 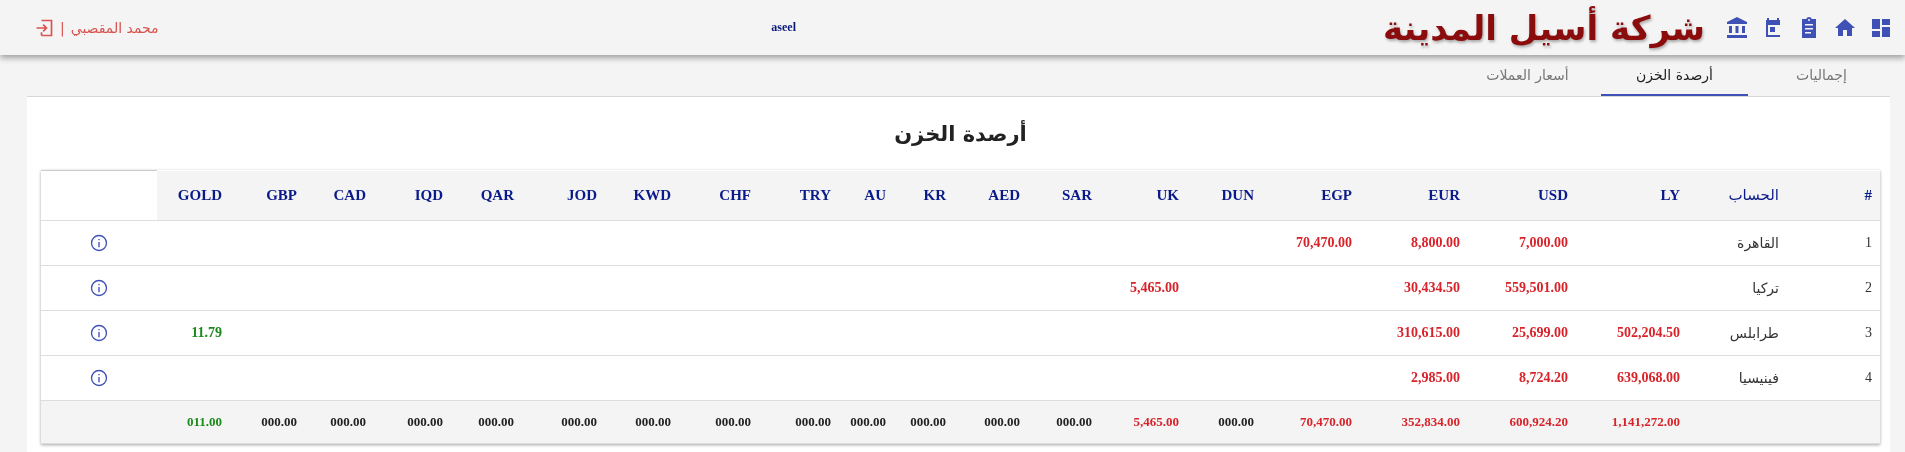 I want to click on amount-cell: 5,465.00, so click(x=1143, y=288).